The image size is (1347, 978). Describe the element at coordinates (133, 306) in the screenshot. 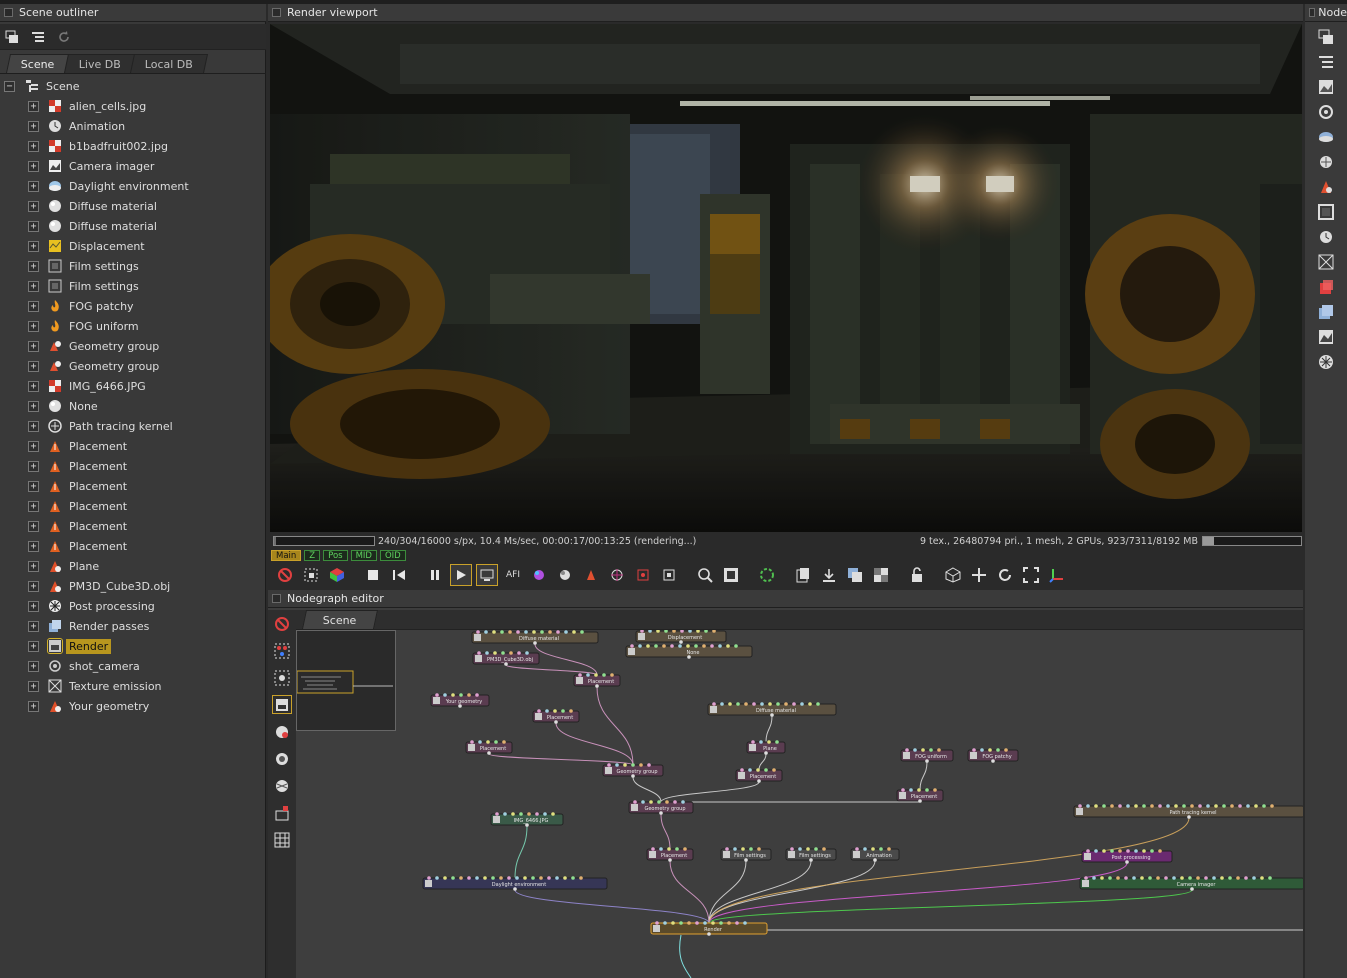

I see `tree-item-fog-patchy: + FOG patchy` at that location.